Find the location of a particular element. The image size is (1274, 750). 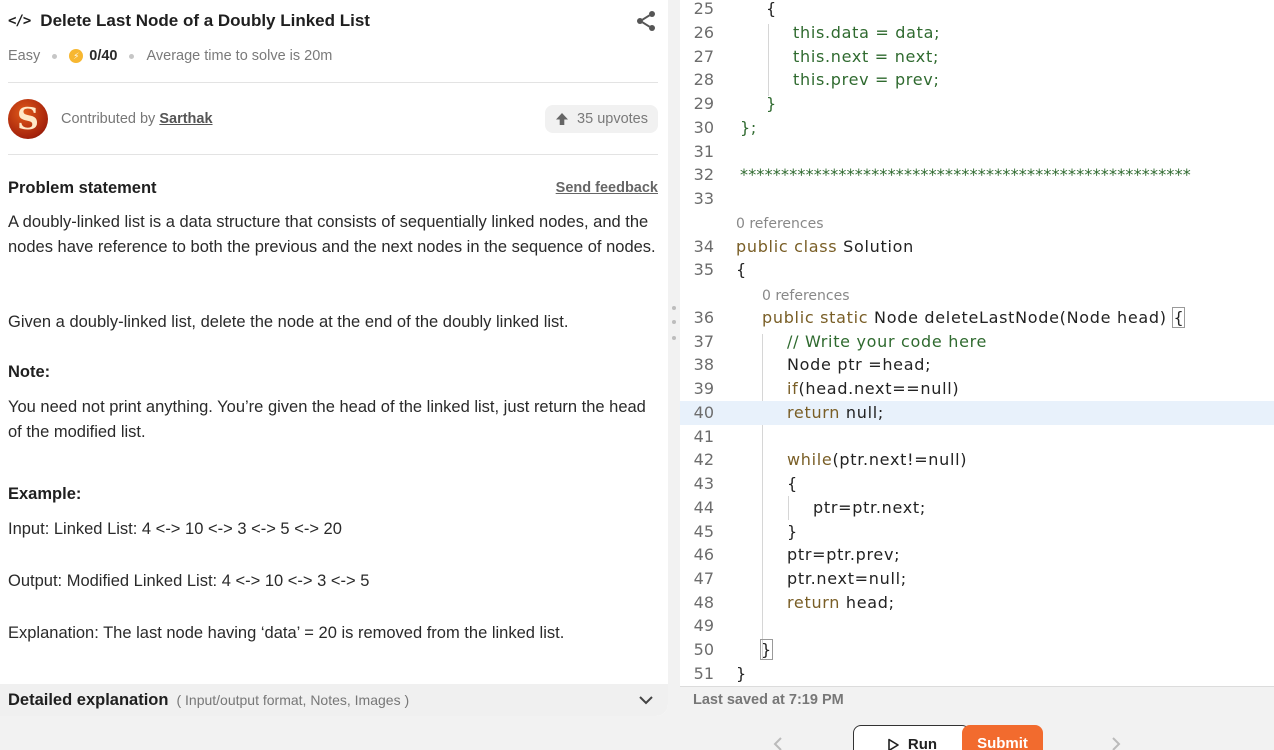

code-text: this.data = data; is located at coordinates (867, 32).